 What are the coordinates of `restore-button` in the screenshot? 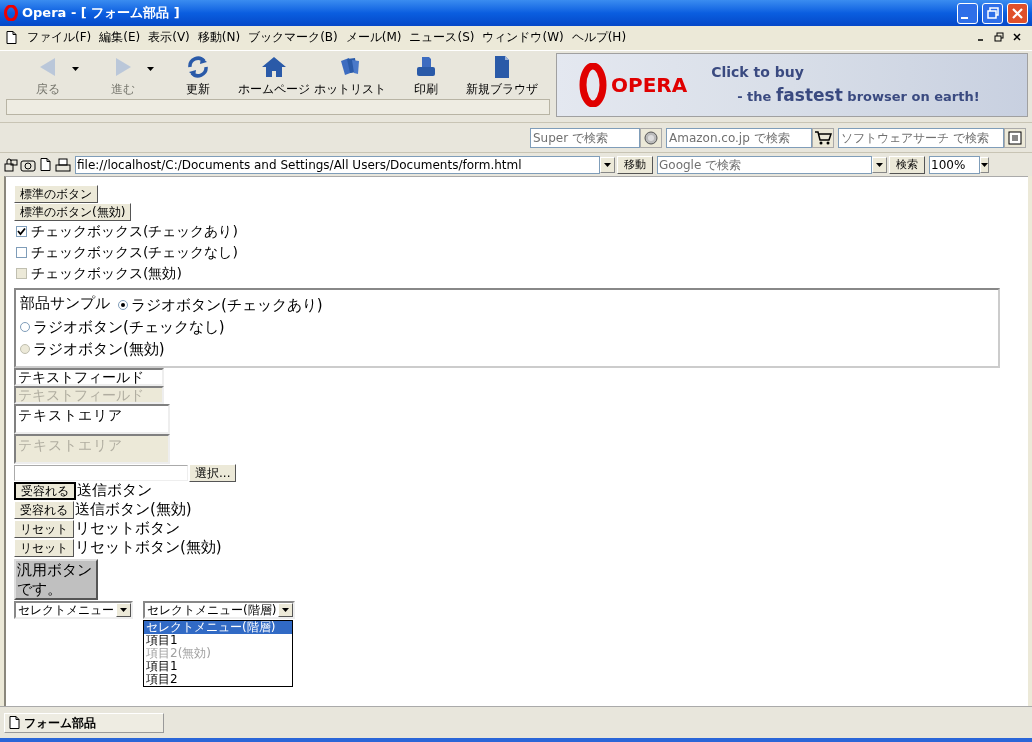 It's located at (992, 13).